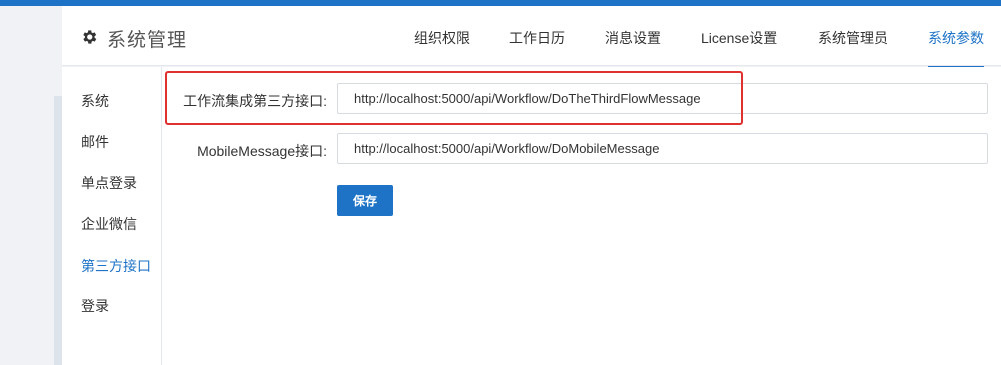 The image size is (1001, 365). Describe the element at coordinates (262, 151) in the screenshot. I see `mobile-message-api-label: MobileMessage接口:` at that location.